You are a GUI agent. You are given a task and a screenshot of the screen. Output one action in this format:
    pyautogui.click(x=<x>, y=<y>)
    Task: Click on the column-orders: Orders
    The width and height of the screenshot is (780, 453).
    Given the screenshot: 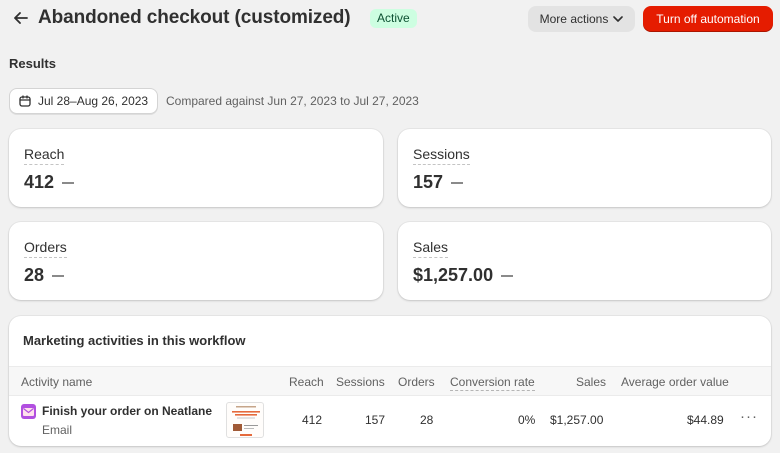 What is the action you would take?
    pyautogui.click(x=416, y=382)
    